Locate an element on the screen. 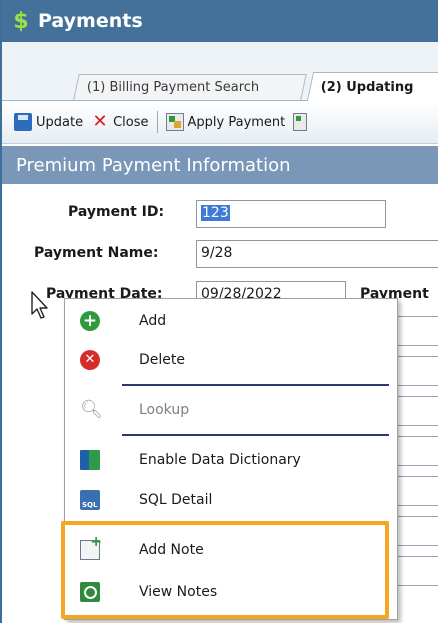  notes-highlight-box is located at coordinates (225, 570).